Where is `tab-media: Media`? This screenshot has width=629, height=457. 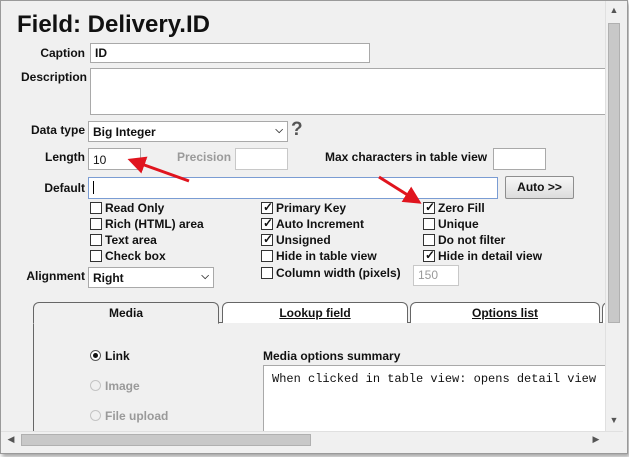
tab-media: Media is located at coordinates (126, 313).